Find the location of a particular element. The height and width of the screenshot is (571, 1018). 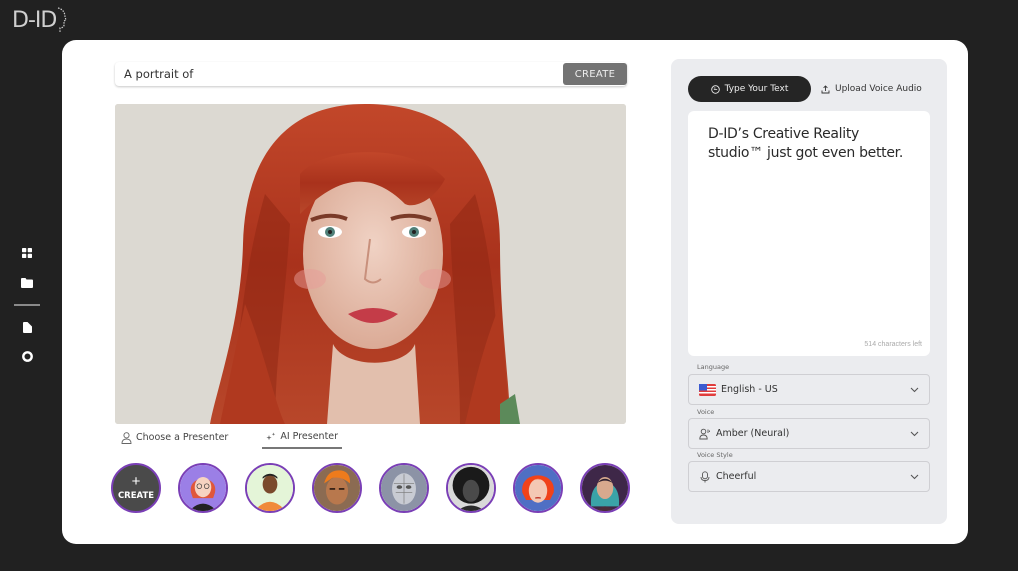

avatar-red-hair-woman is located at coordinates (538, 488).